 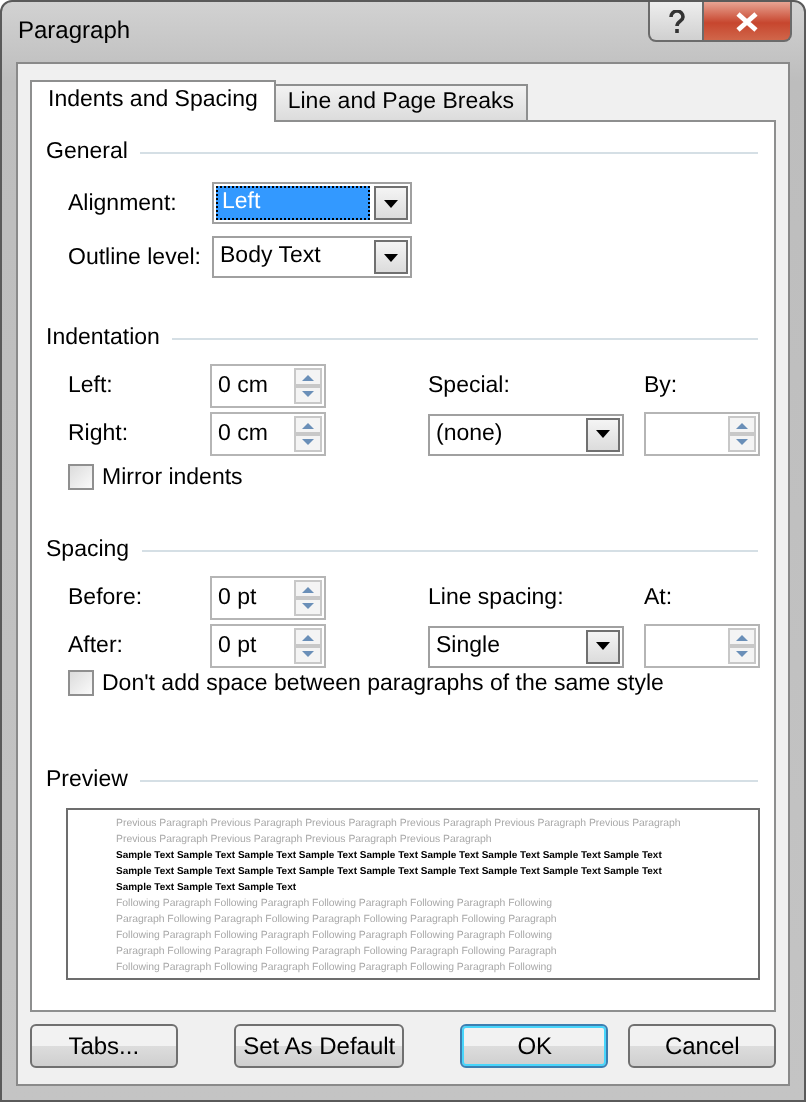 I want to click on field-label: Outline level:, so click(x=135, y=257).